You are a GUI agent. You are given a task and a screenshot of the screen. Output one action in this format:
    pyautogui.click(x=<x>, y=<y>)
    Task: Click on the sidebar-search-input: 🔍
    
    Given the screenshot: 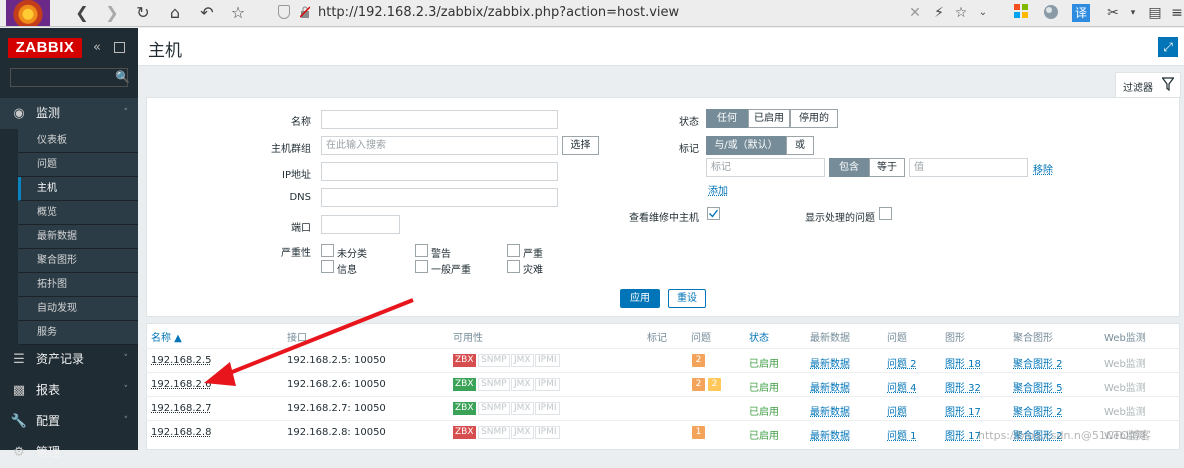 What is the action you would take?
    pyautogui.click(x=70, y=77)
    